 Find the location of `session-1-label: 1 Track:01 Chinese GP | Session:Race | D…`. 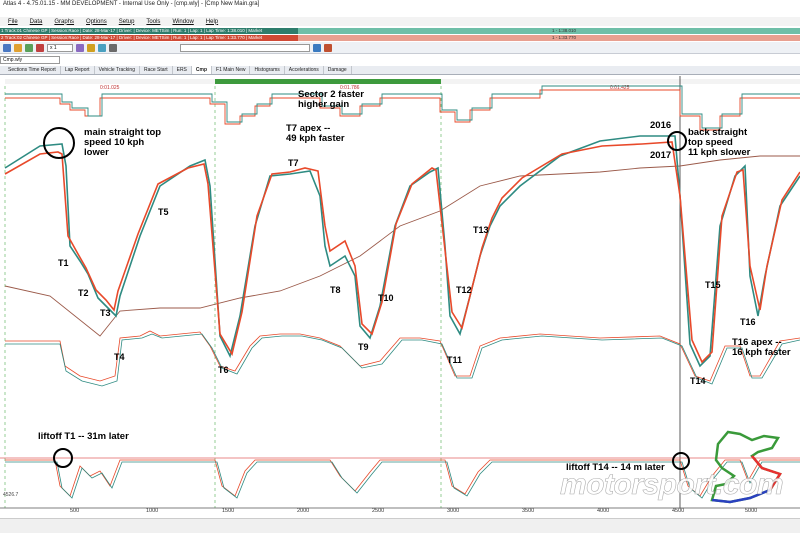

session-1-label: 1 Track:01 Chinese GP | Session:Race | D… is located at coordinates (149, 31).